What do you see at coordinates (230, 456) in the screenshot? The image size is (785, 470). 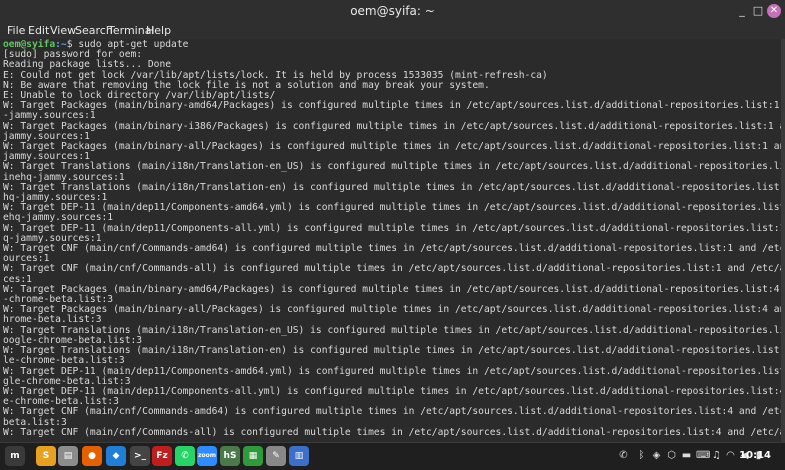 I see `hs-app-icon: hS` at bounding box center [230, 456].